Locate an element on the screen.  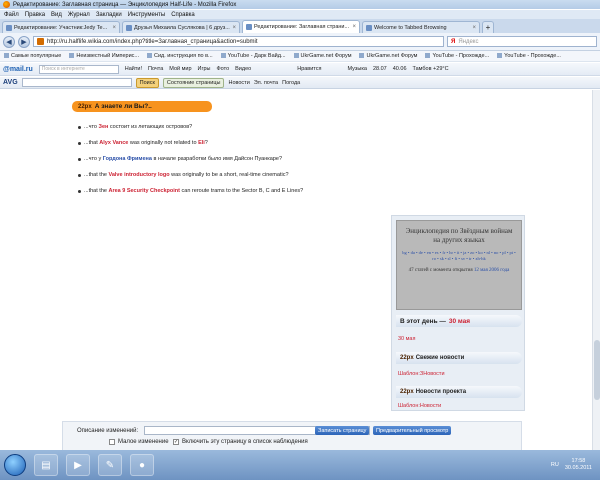
tab-edit-user: Редактирование: Участник:Jedy Te... × is located at coordinates (61, 27).